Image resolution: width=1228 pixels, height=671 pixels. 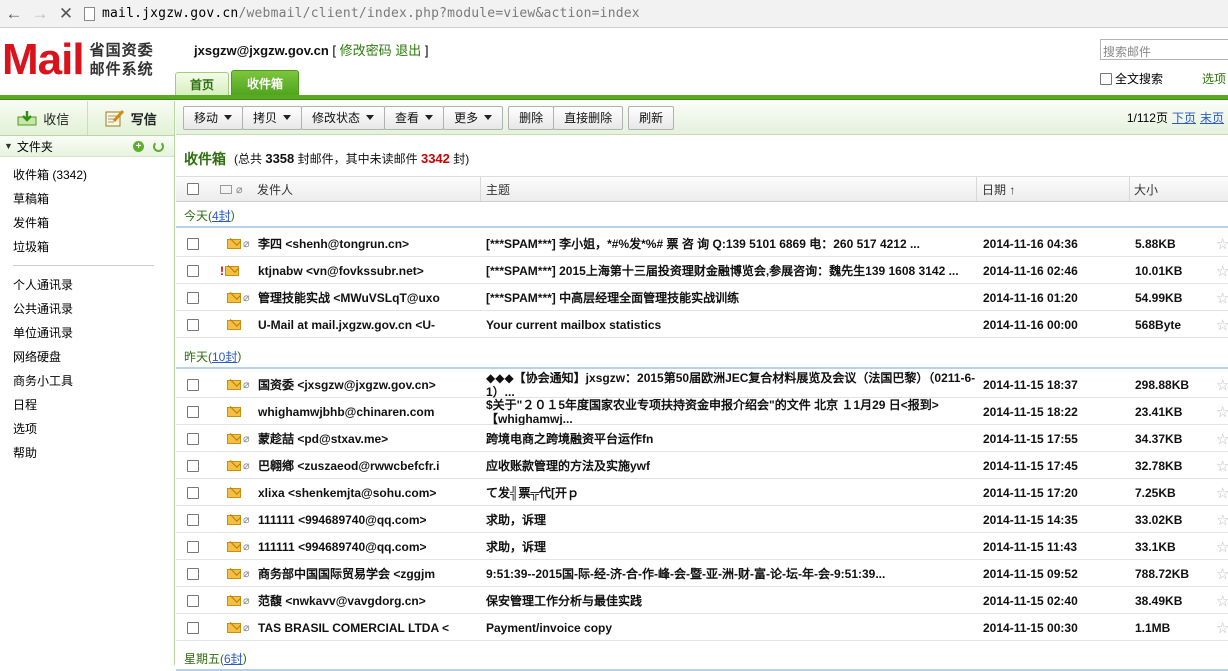 I want to click on sidebar-item-sent: 发件箱, so click(x=87, y=223).